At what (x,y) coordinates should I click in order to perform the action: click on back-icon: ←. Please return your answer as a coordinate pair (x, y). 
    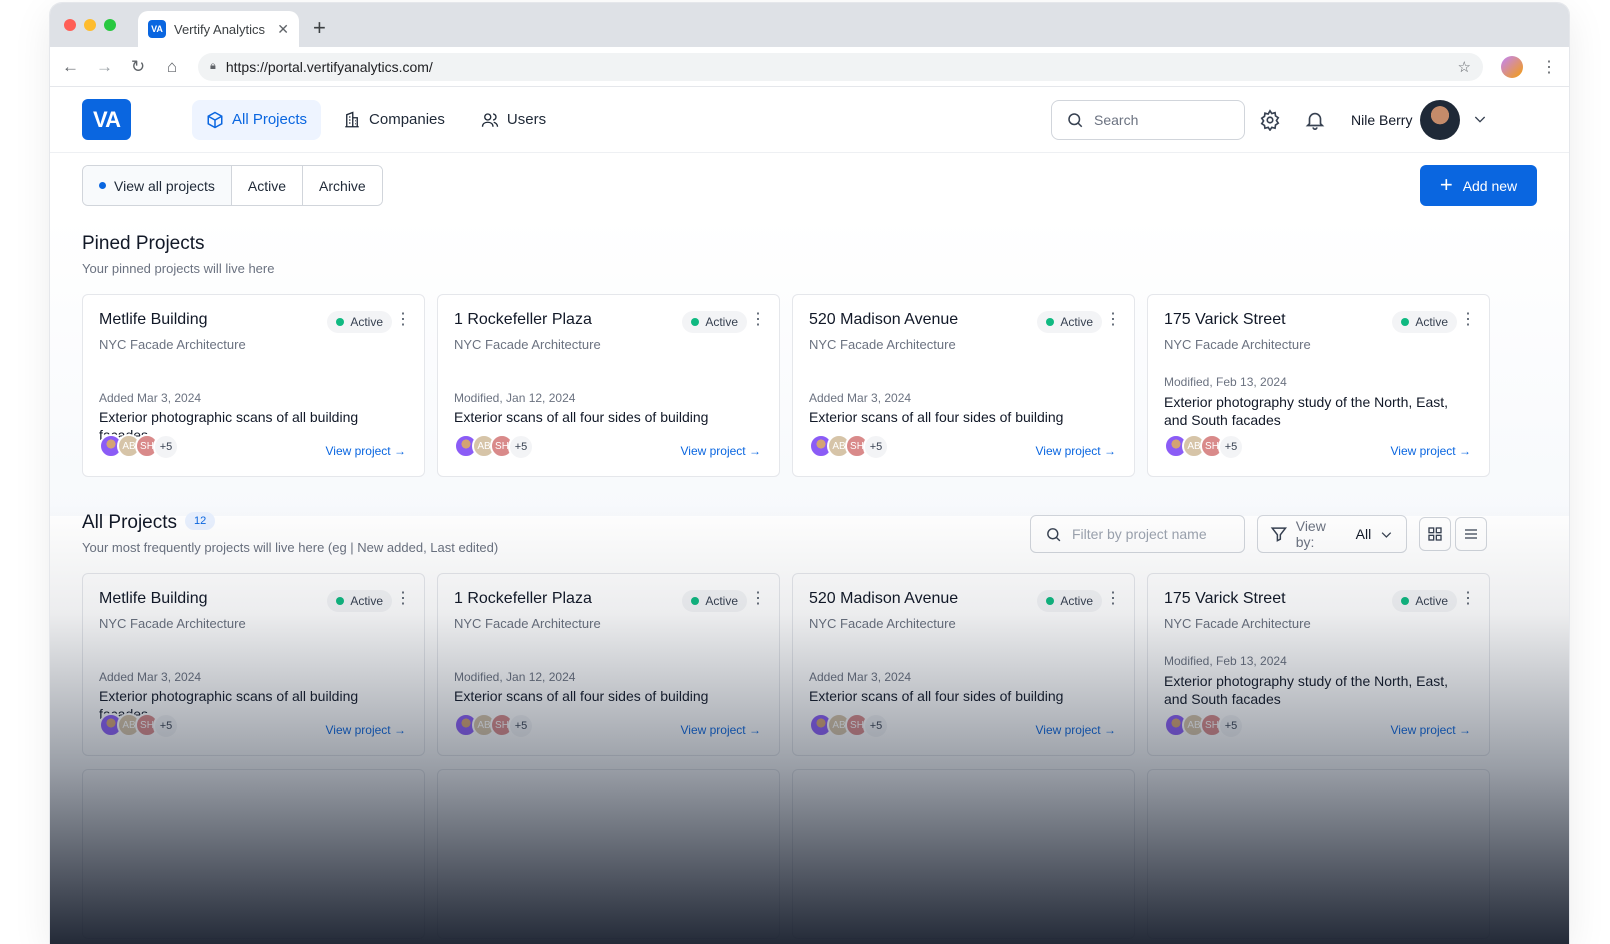
    Looking at the image, I should click on (70, 67).